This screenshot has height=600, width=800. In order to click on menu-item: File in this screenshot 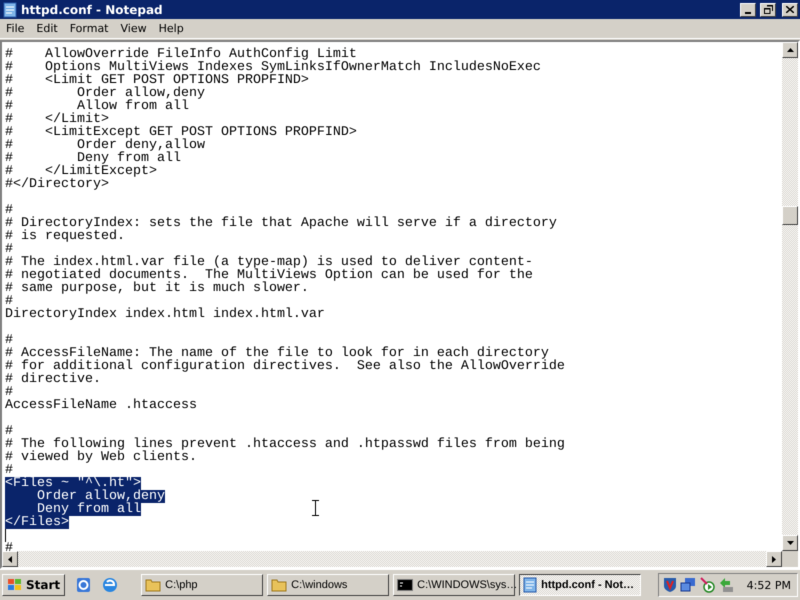, I will do `click(15, 28)`.